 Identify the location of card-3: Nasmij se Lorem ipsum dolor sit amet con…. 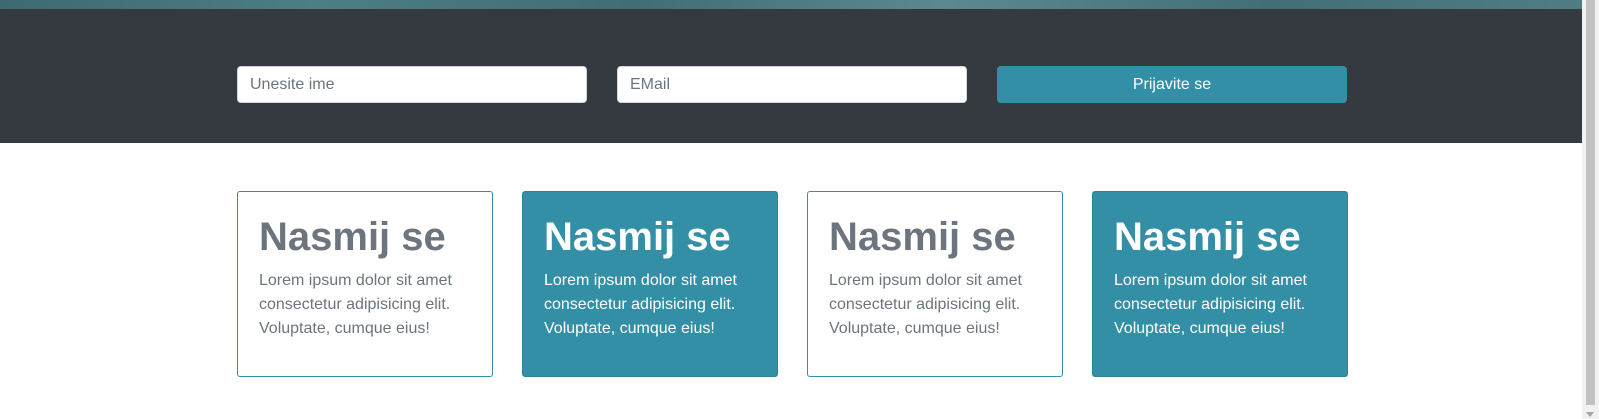
(935, 284).